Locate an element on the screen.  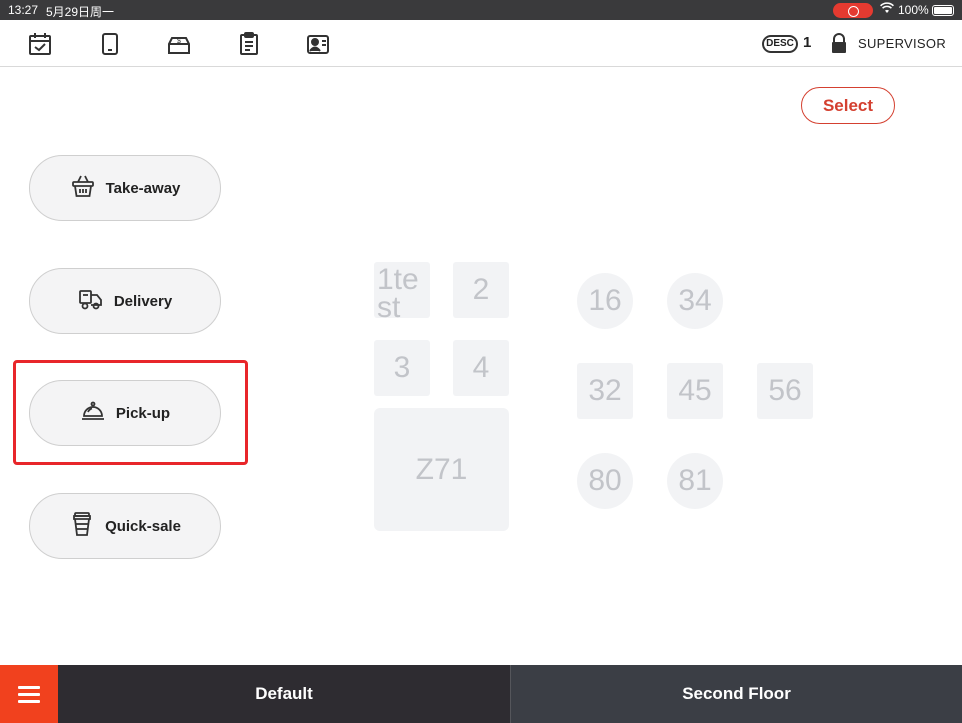
lock-icon is located at coordinates (839, 43).